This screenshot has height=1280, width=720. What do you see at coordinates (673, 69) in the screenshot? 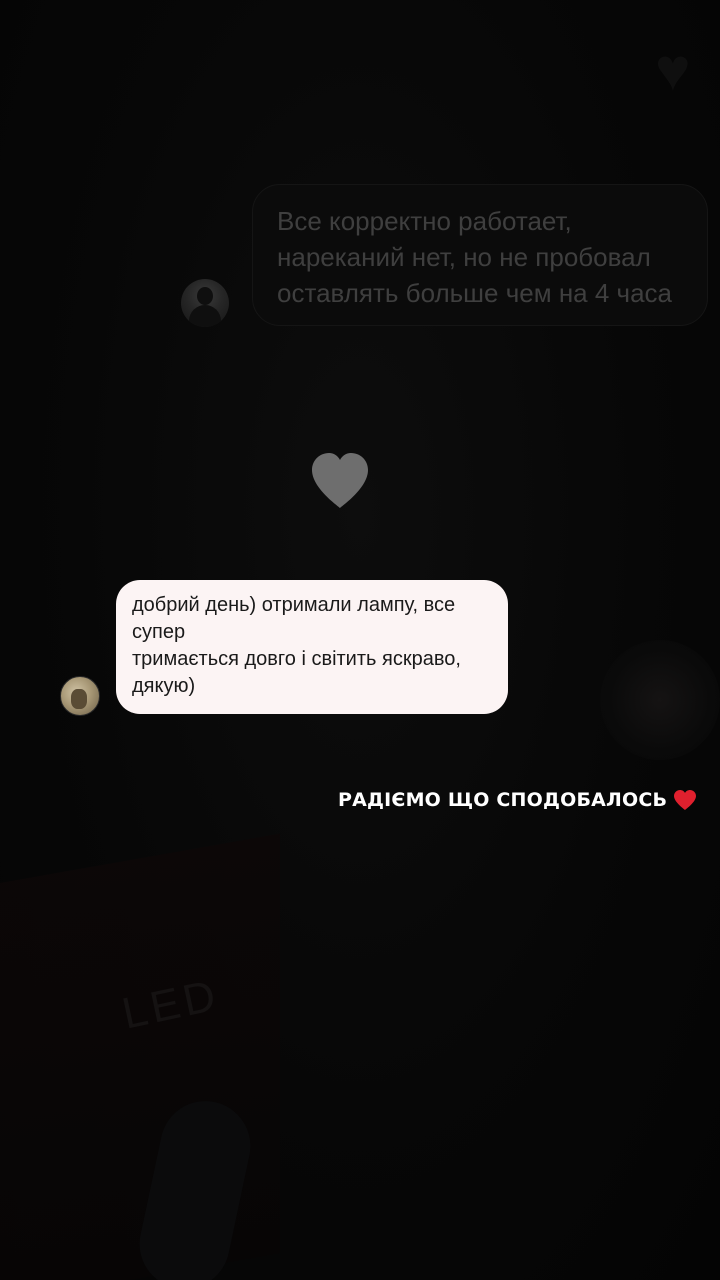
I see `background-heart-icon: ♥` at bounding box center [673, 69].